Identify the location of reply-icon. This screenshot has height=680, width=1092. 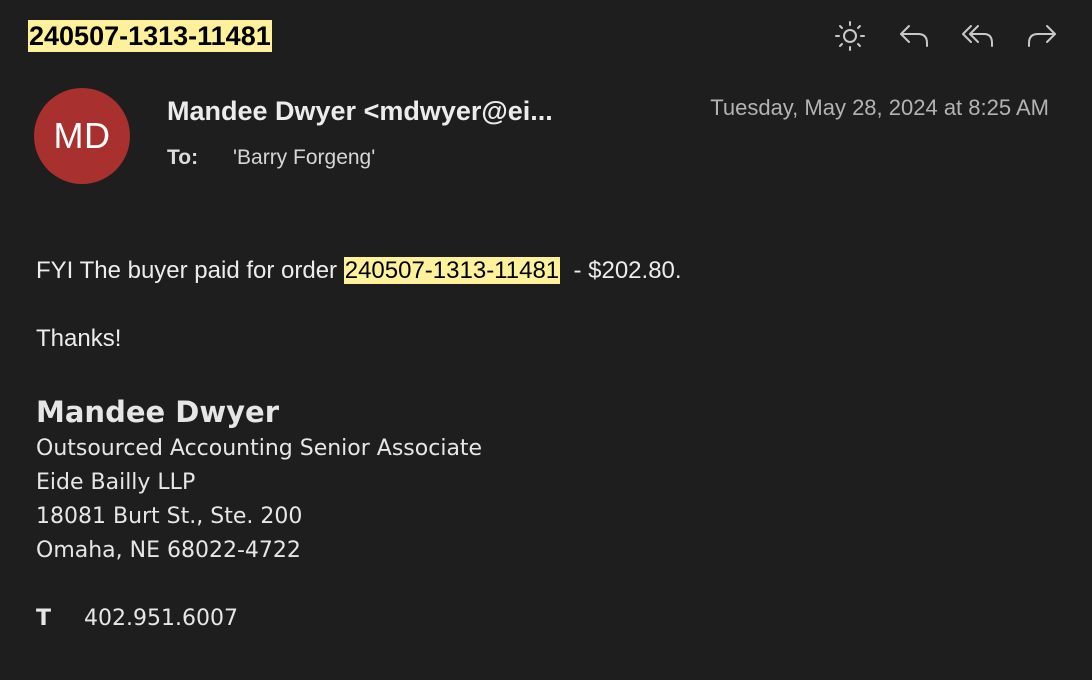
(914, 36).